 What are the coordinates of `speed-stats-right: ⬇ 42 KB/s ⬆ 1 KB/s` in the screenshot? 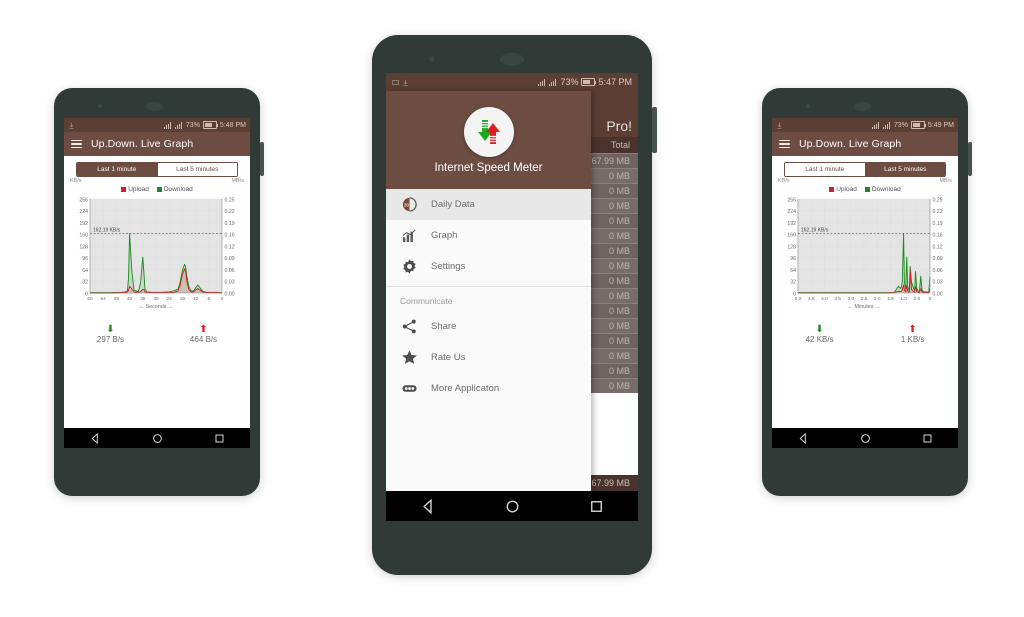 It's located at (865, 334).